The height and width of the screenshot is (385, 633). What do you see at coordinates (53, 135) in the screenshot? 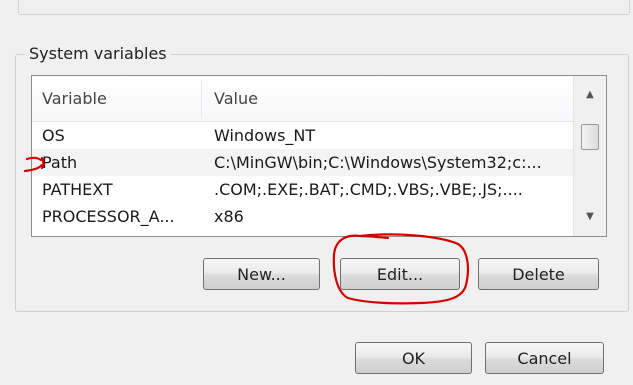
I see `variable-name: OS` at bounding box center [53, 135].